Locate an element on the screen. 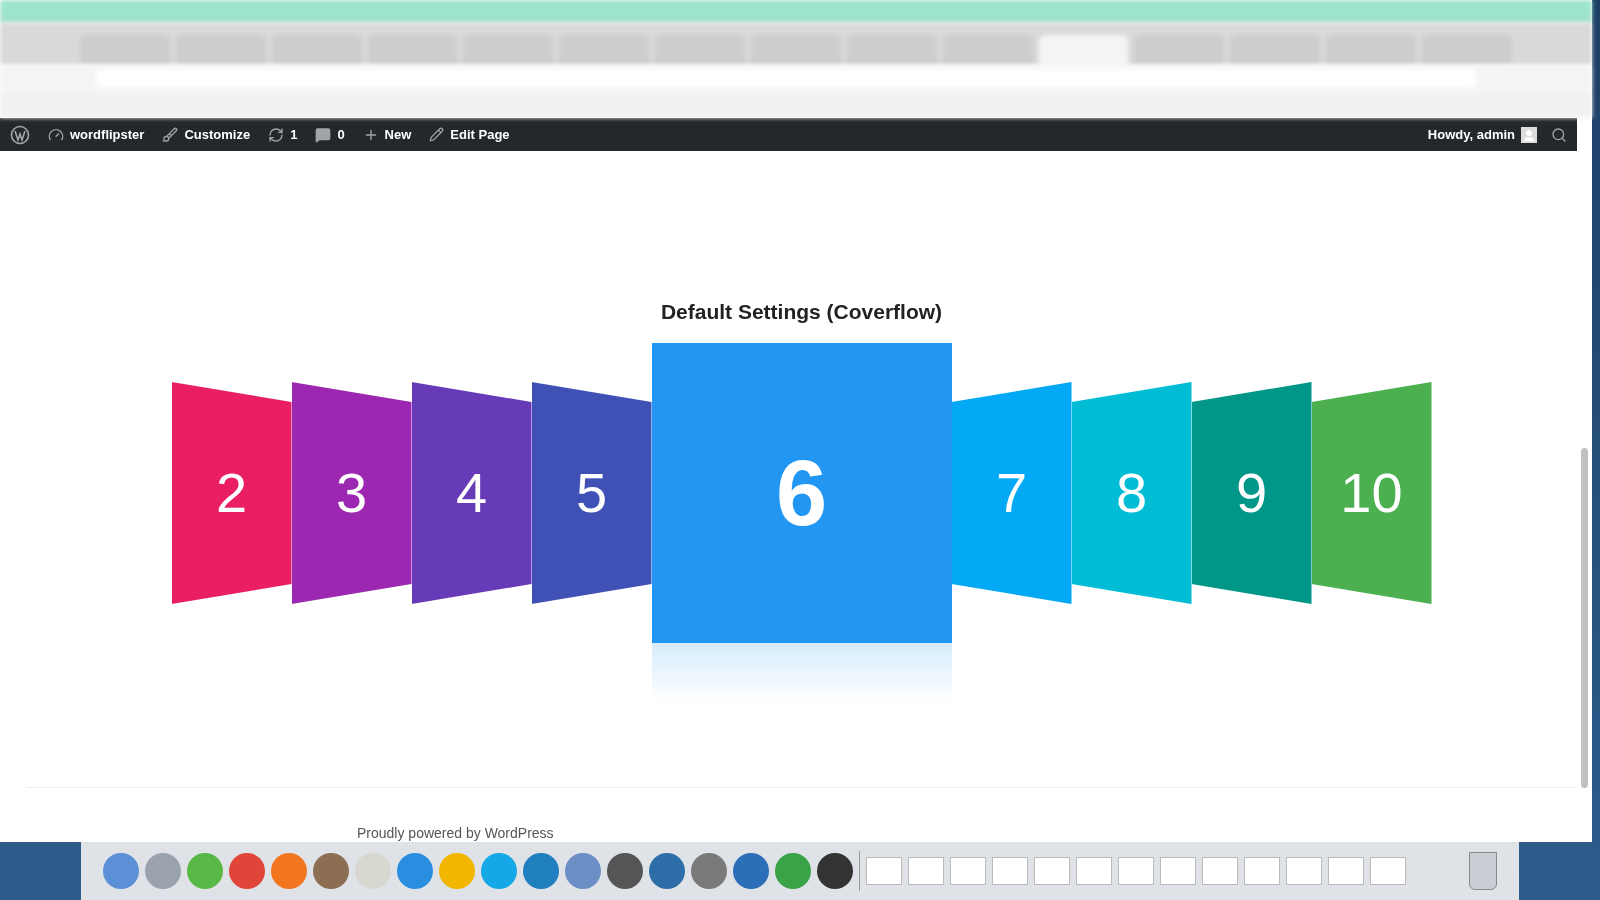 The height and width of the screenshot is (900, 1600). pencil-icon is located at coordinates (437, 134).